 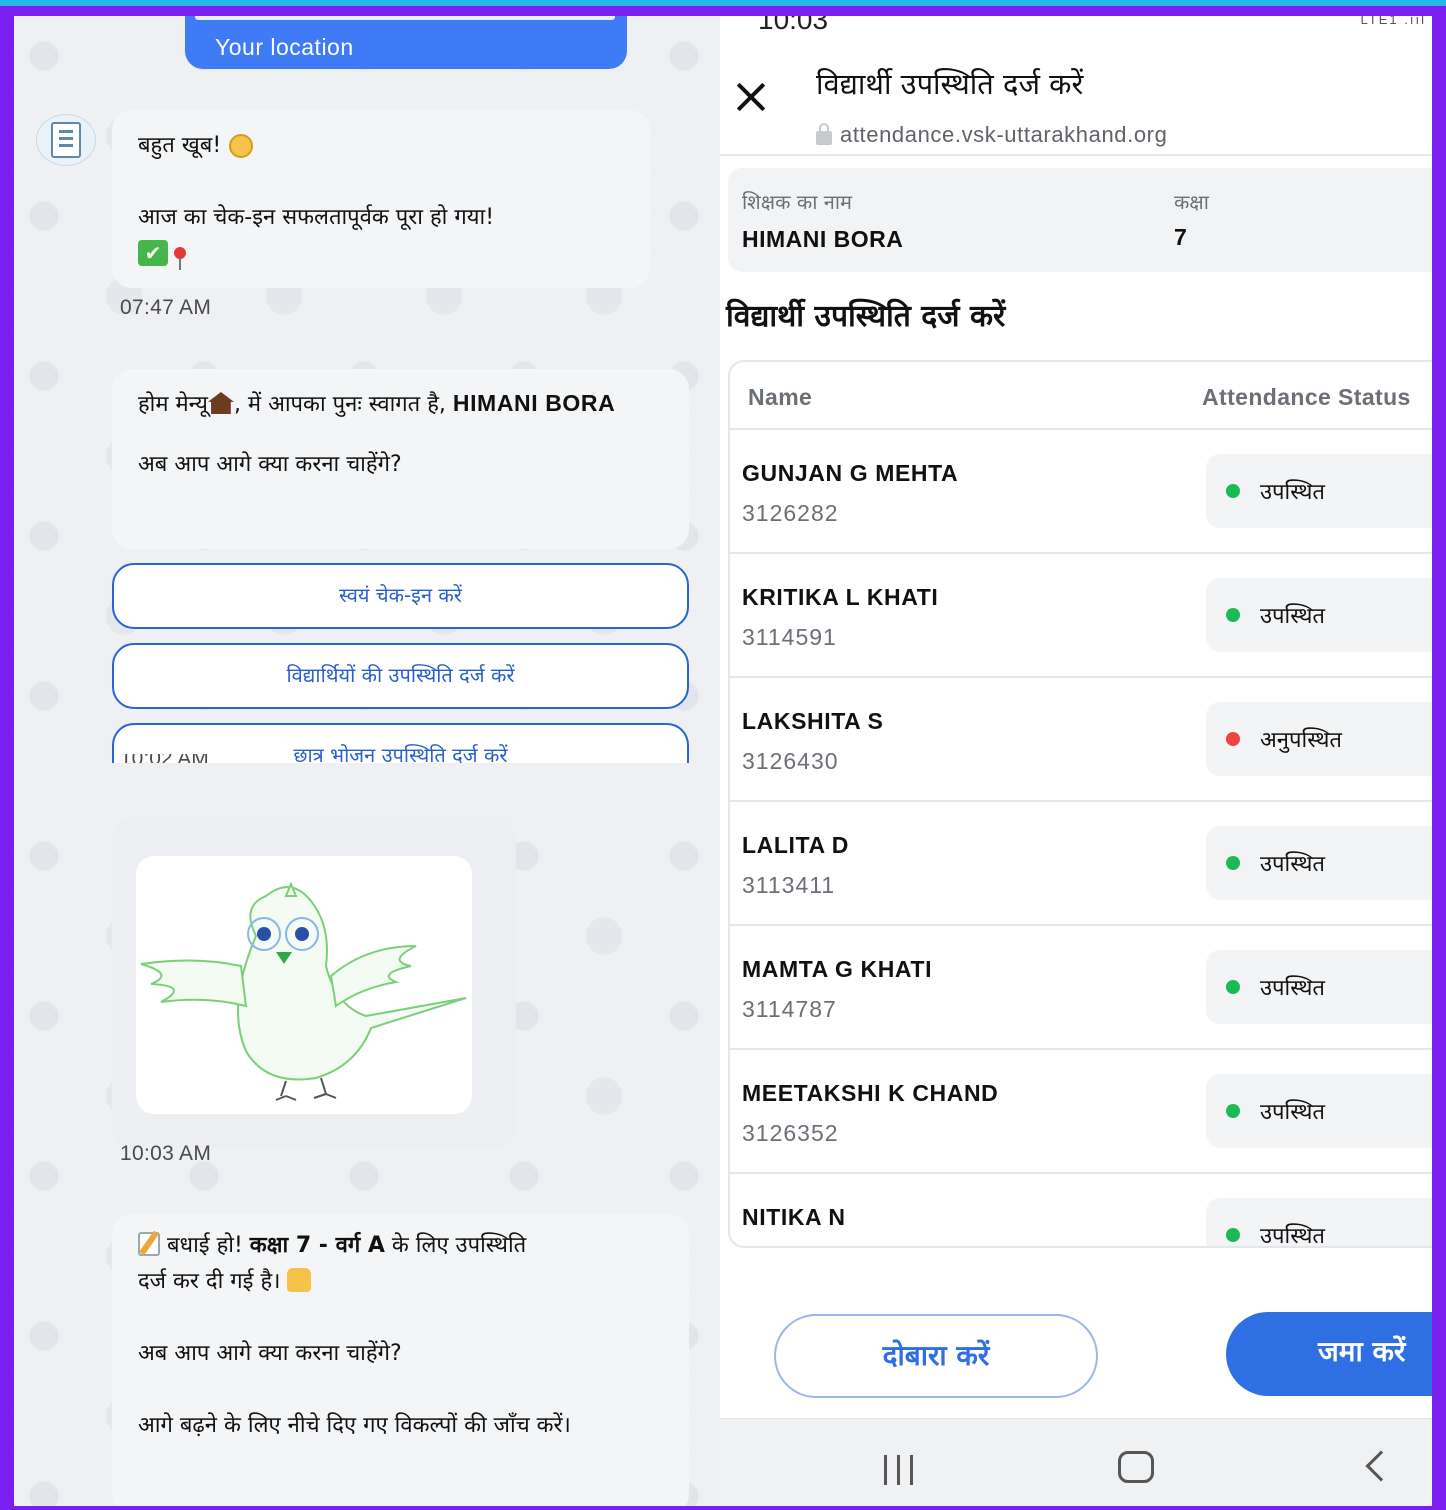 I want to click on message-text: , में आपका पुनः स्वागत है,, so click(x=343, y=404).